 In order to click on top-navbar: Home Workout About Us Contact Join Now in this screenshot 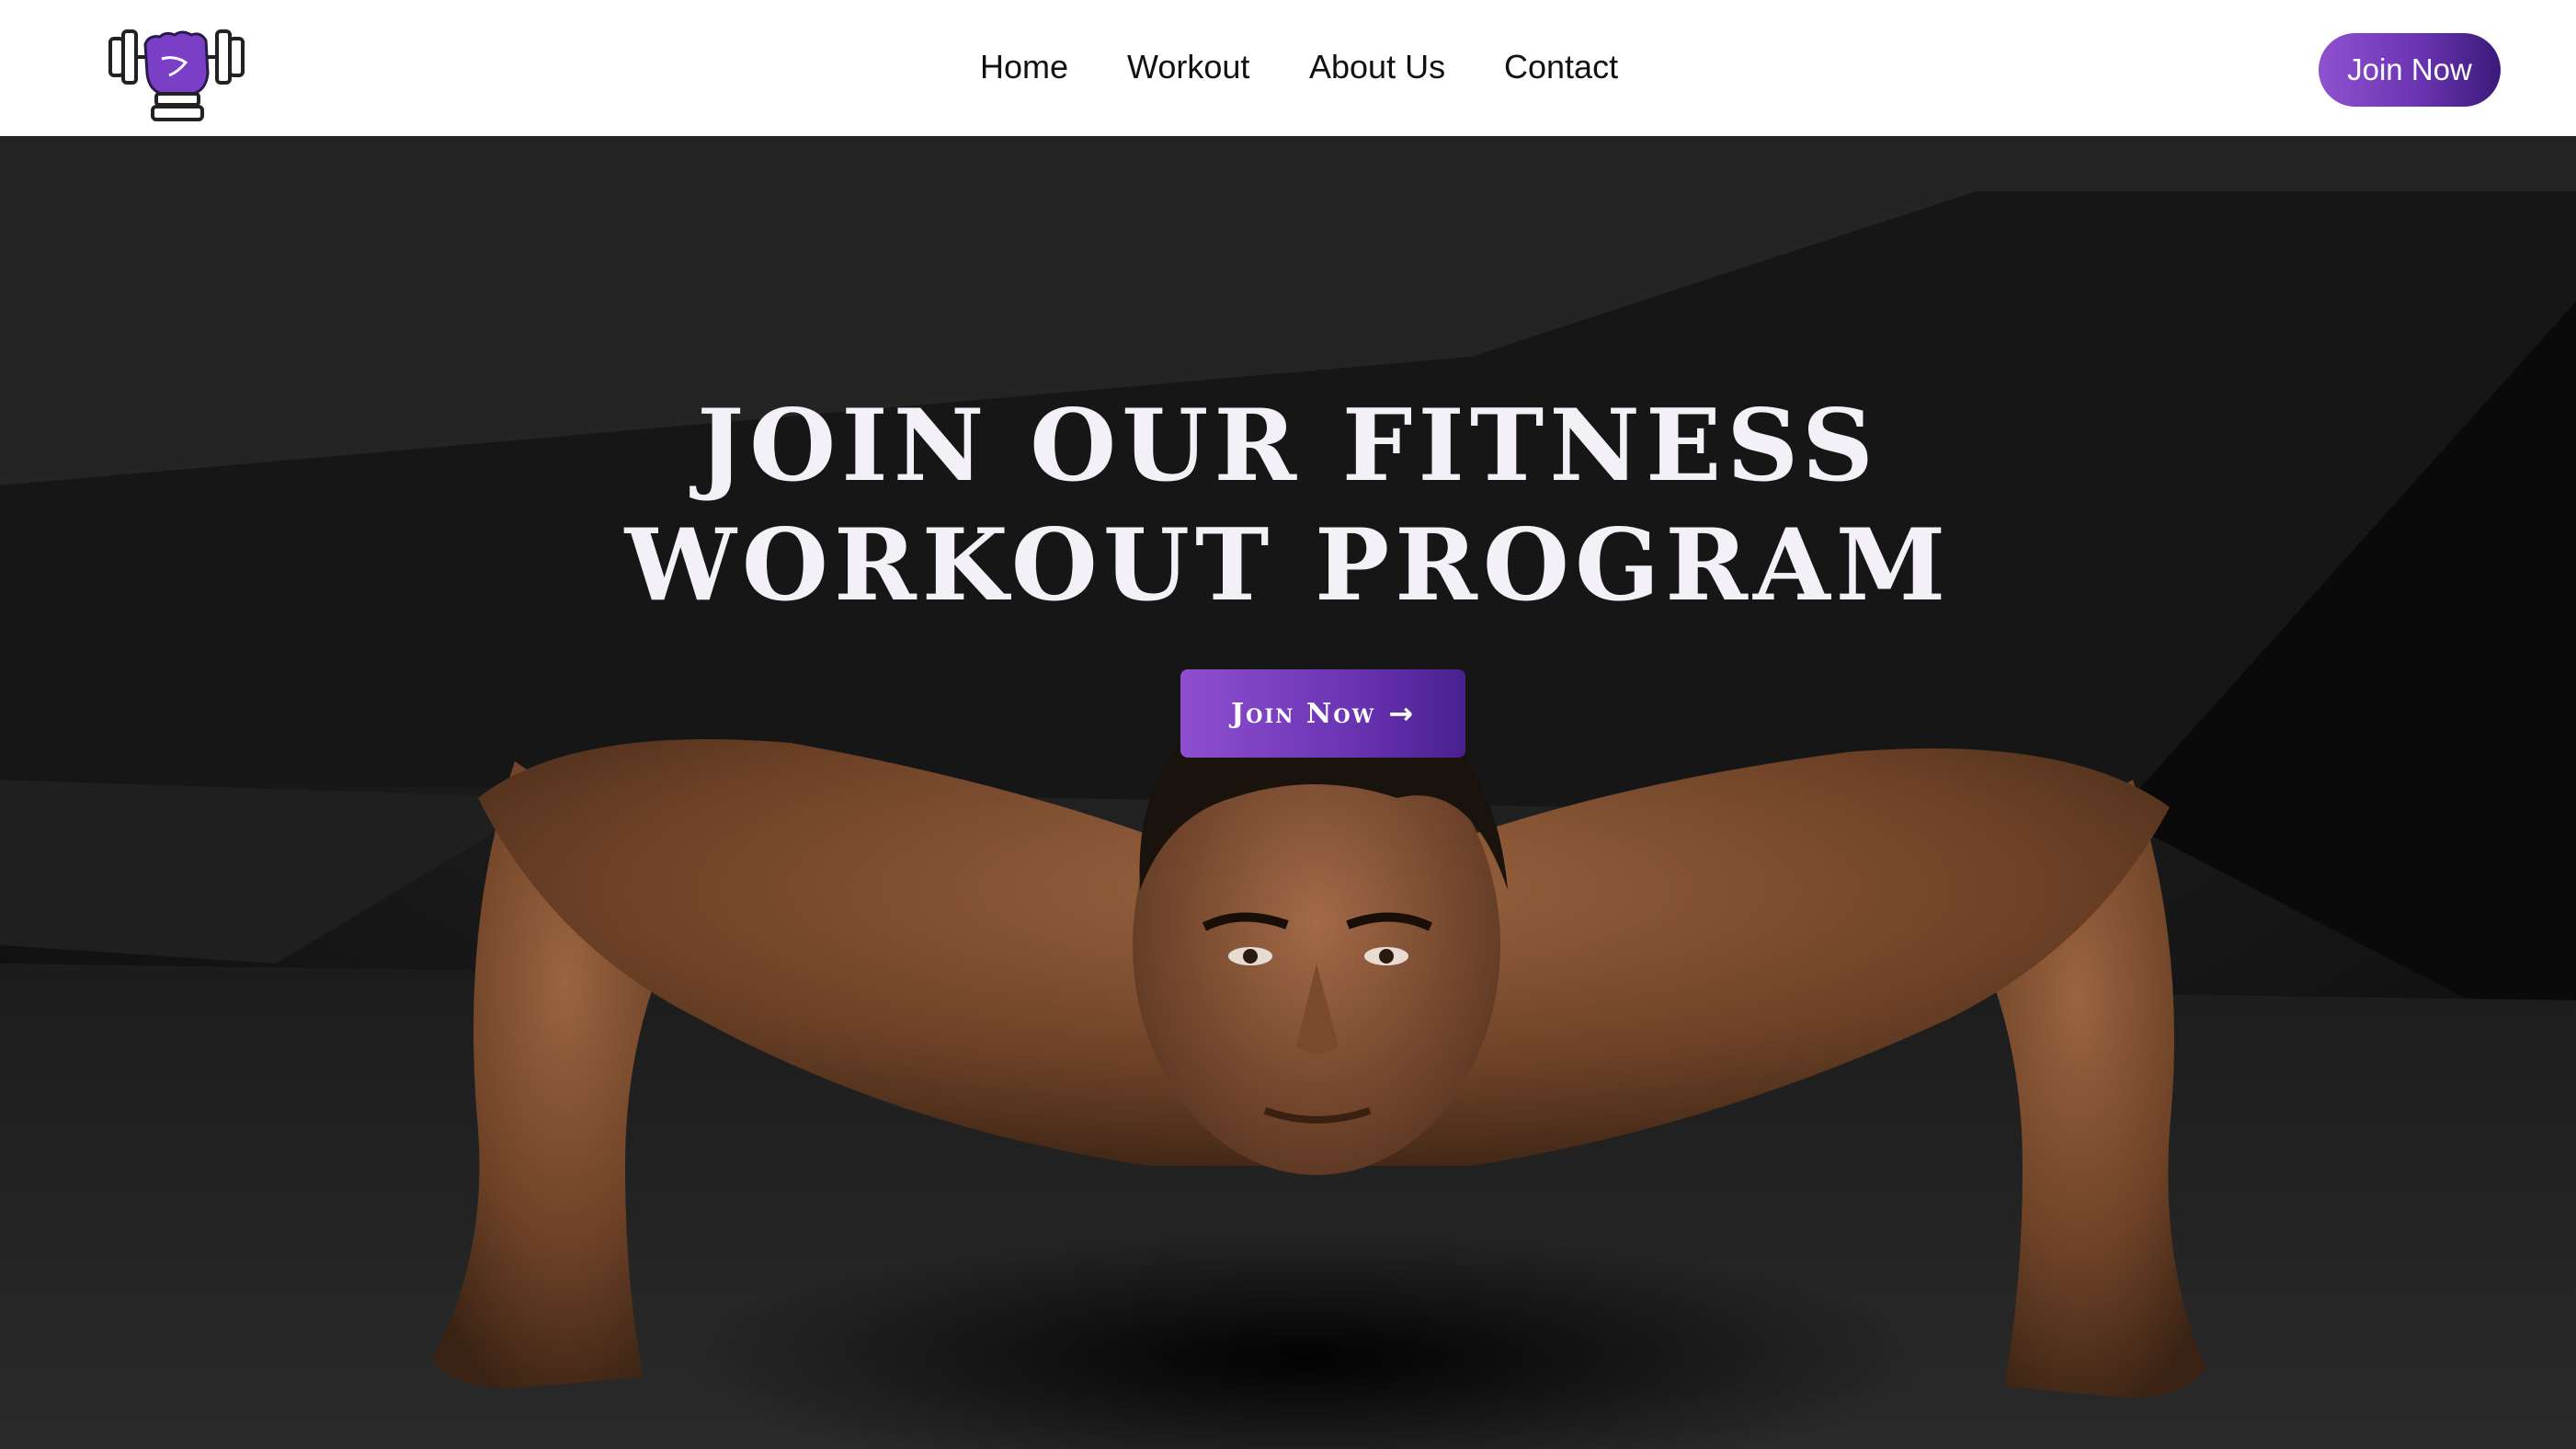, I will do `click(1288, 68)`.